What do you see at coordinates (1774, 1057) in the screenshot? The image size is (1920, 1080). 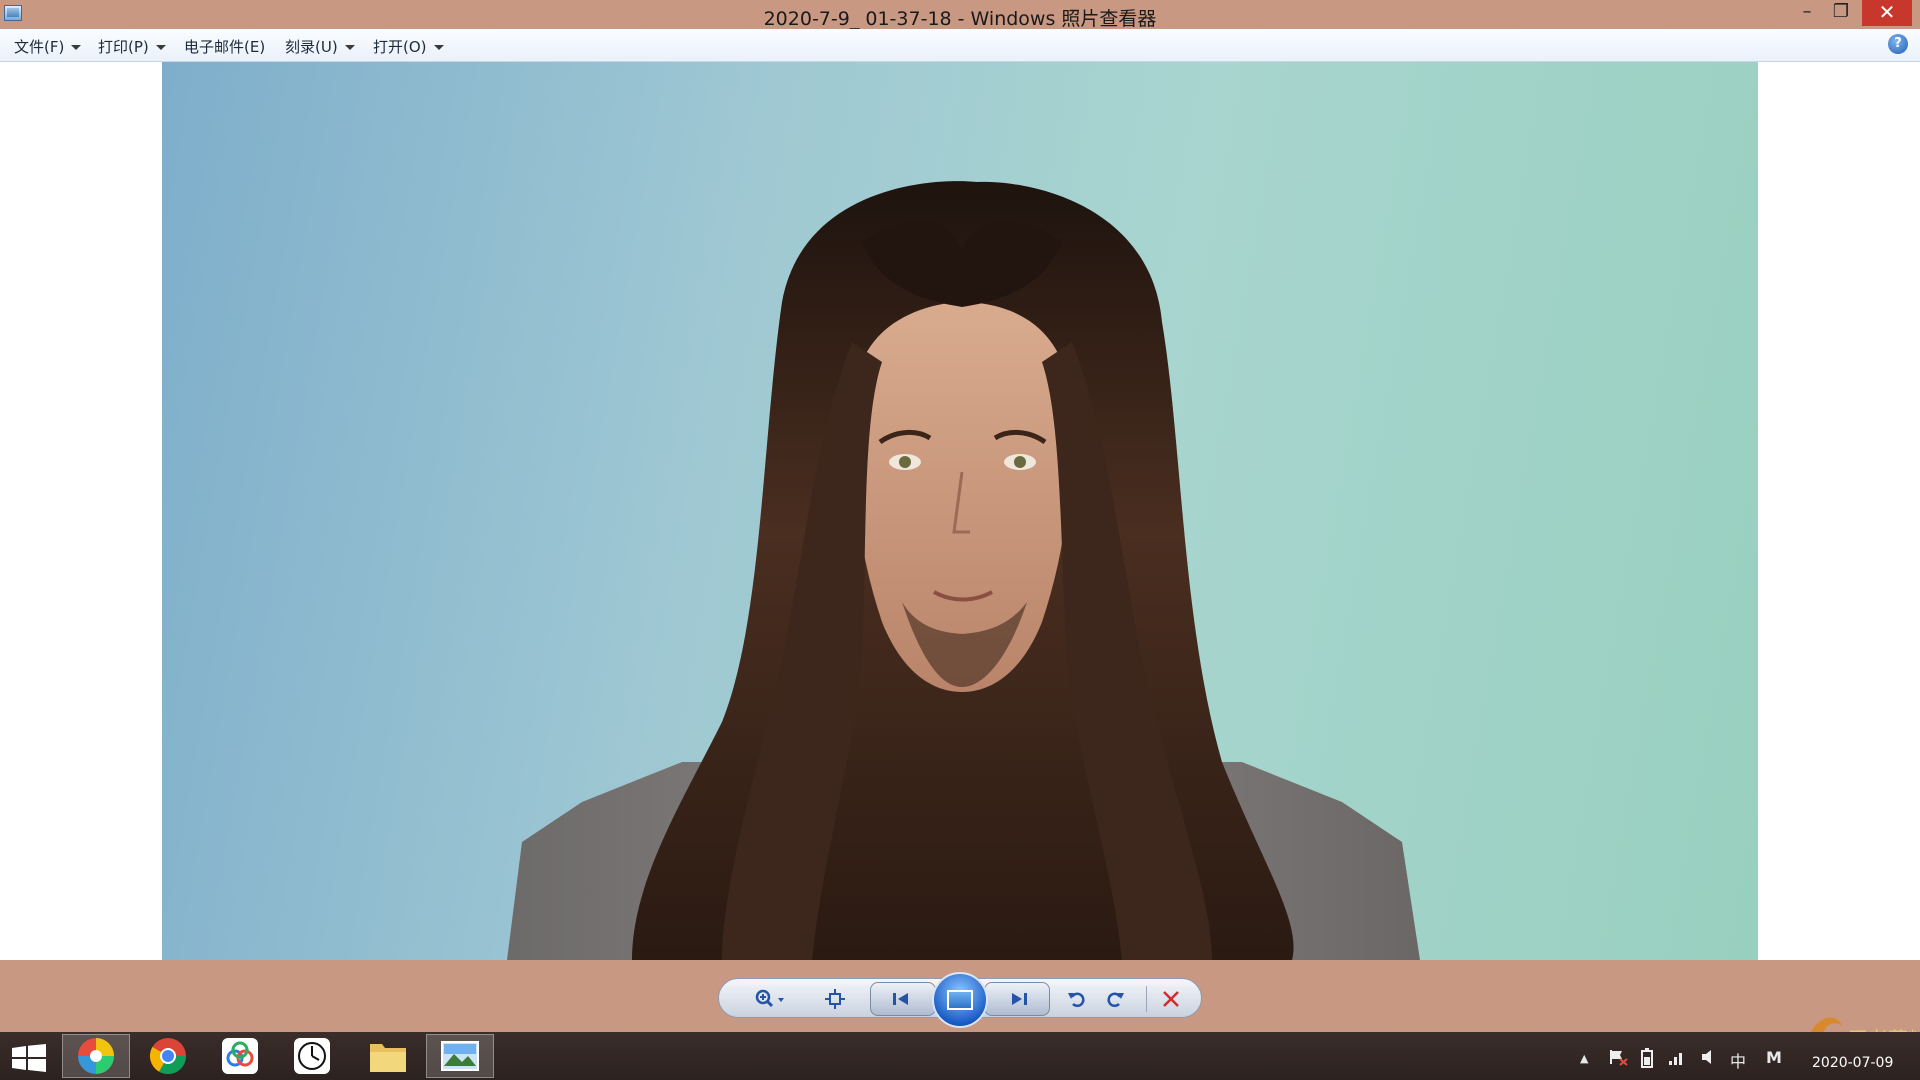 I see `ime-mode-indicator: M` at bounding box center [1774, 1057].